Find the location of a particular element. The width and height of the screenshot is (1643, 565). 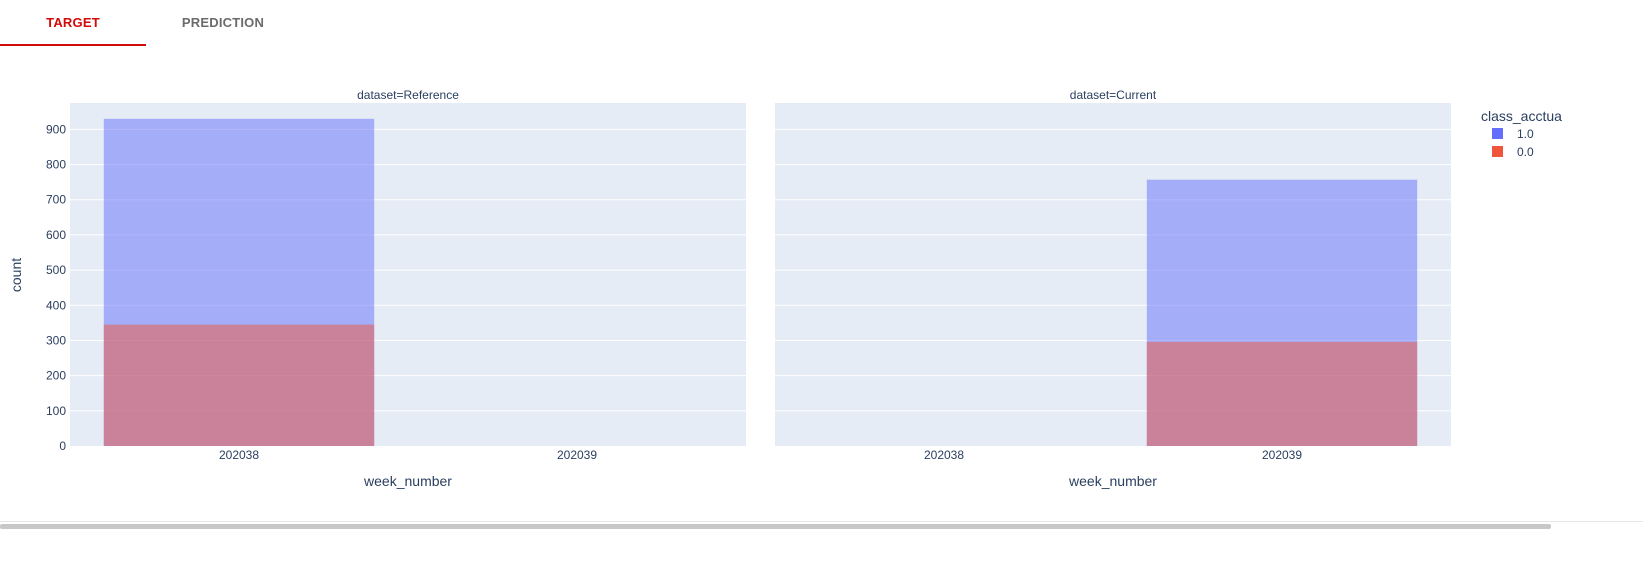

y-tick-label: 400 is located at coordinates (56, 305).